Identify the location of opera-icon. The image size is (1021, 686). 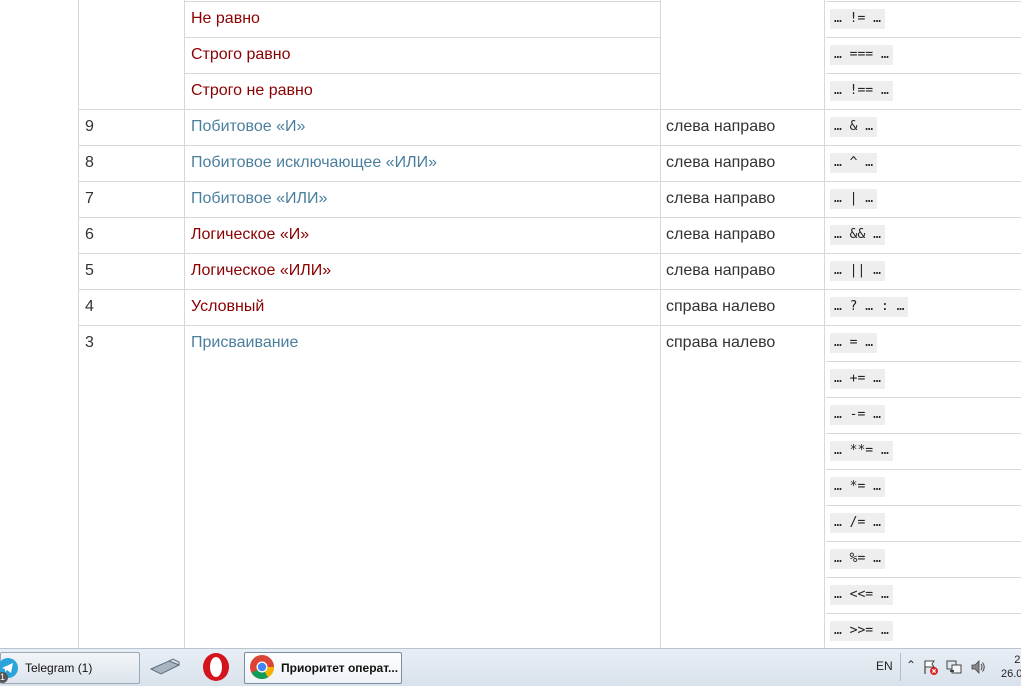
(216, 668).